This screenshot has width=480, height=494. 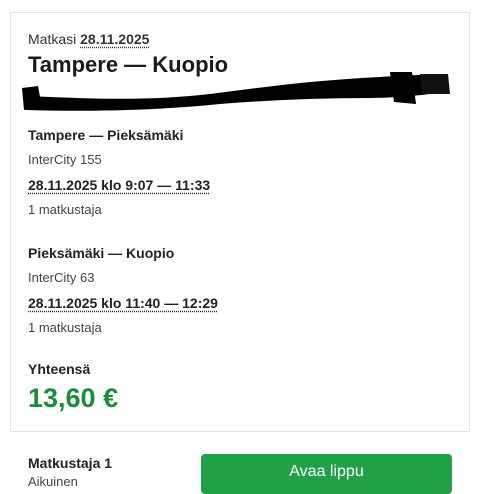 I want to click on trip-date-line: Matkasi 28.11.2025, so click(x=88, y=39).